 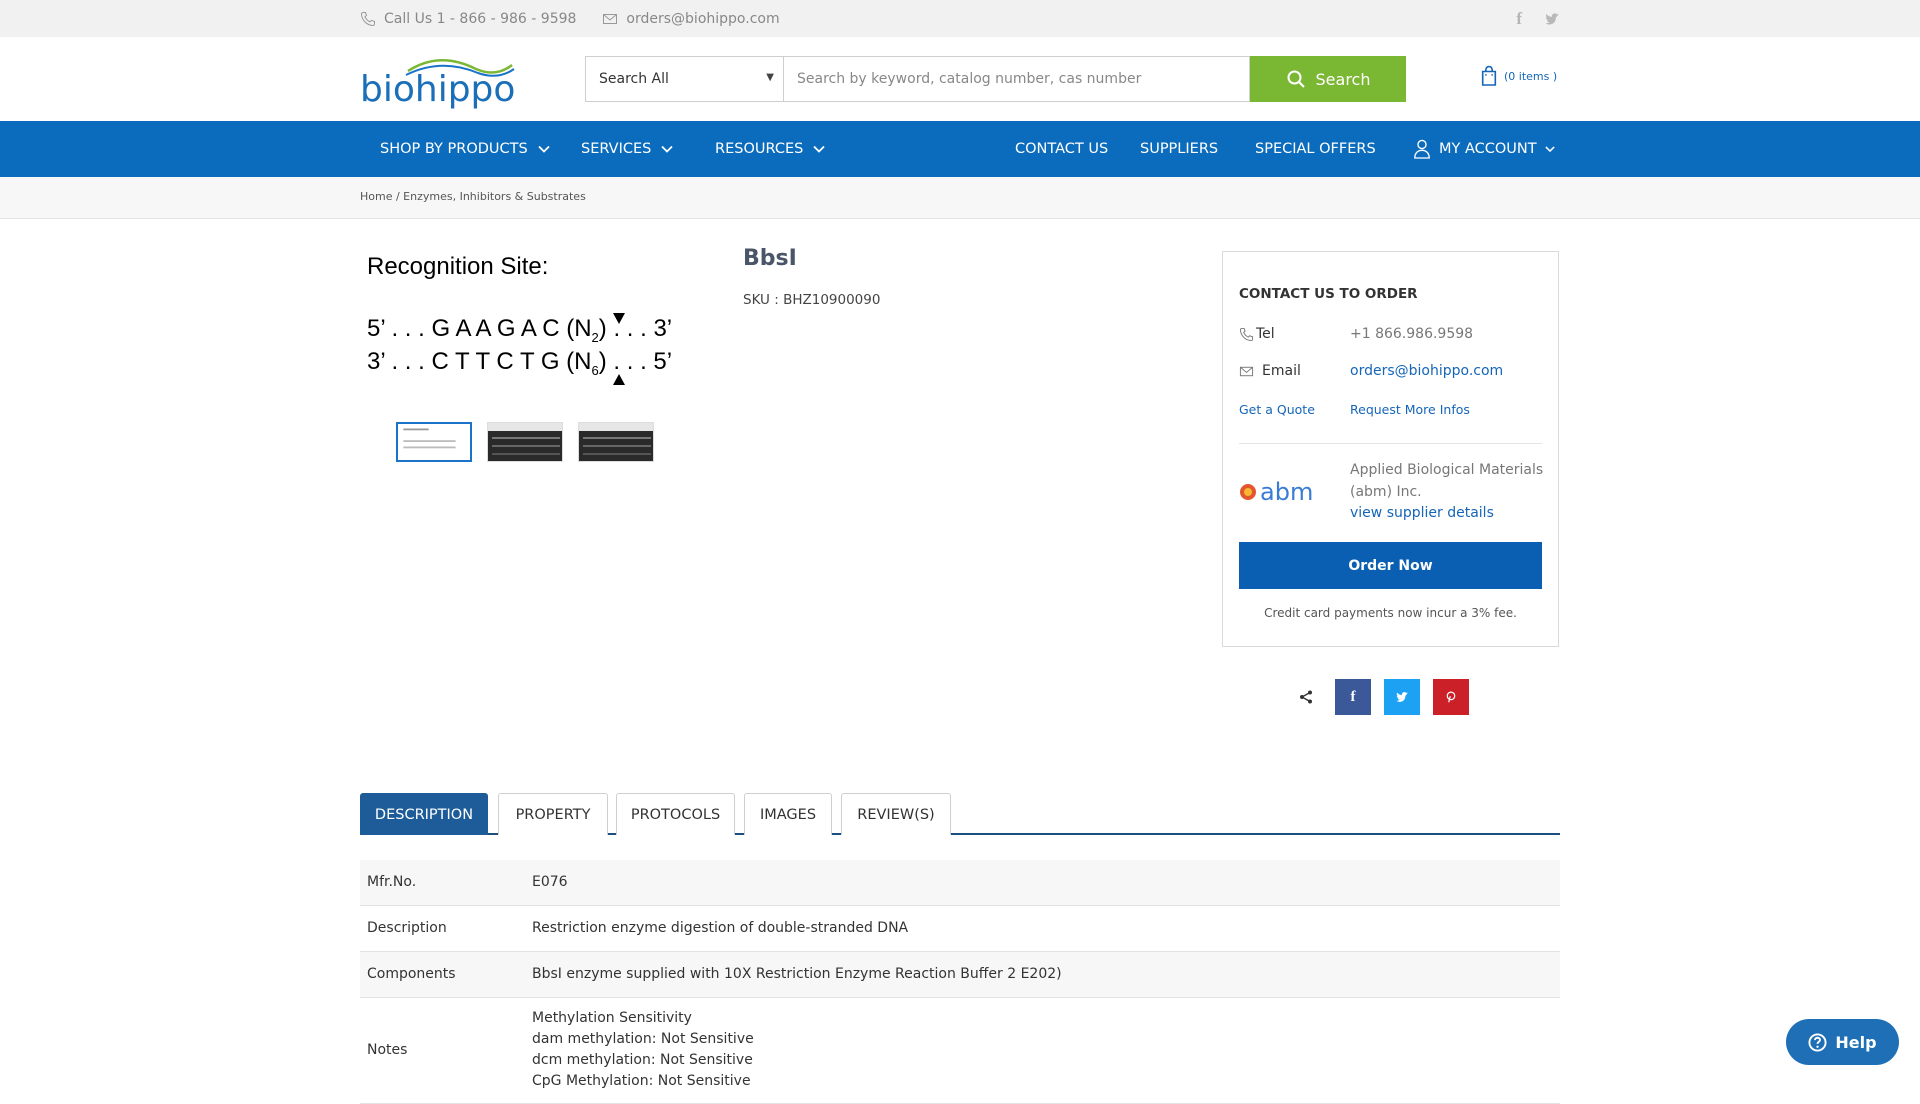 I want to click on supplier-name: Applied Biological Materials (abm) Inc., so click(x=1447, y=481).